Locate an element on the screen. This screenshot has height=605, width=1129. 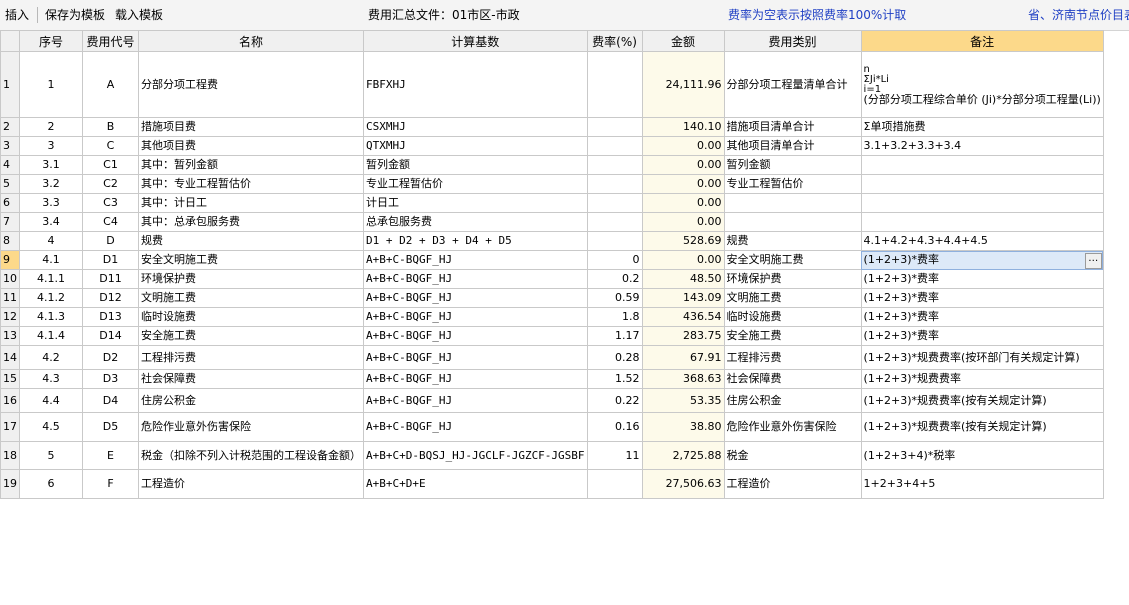
cell-seq: 4.1.4 is located at coordinates (51, 336).